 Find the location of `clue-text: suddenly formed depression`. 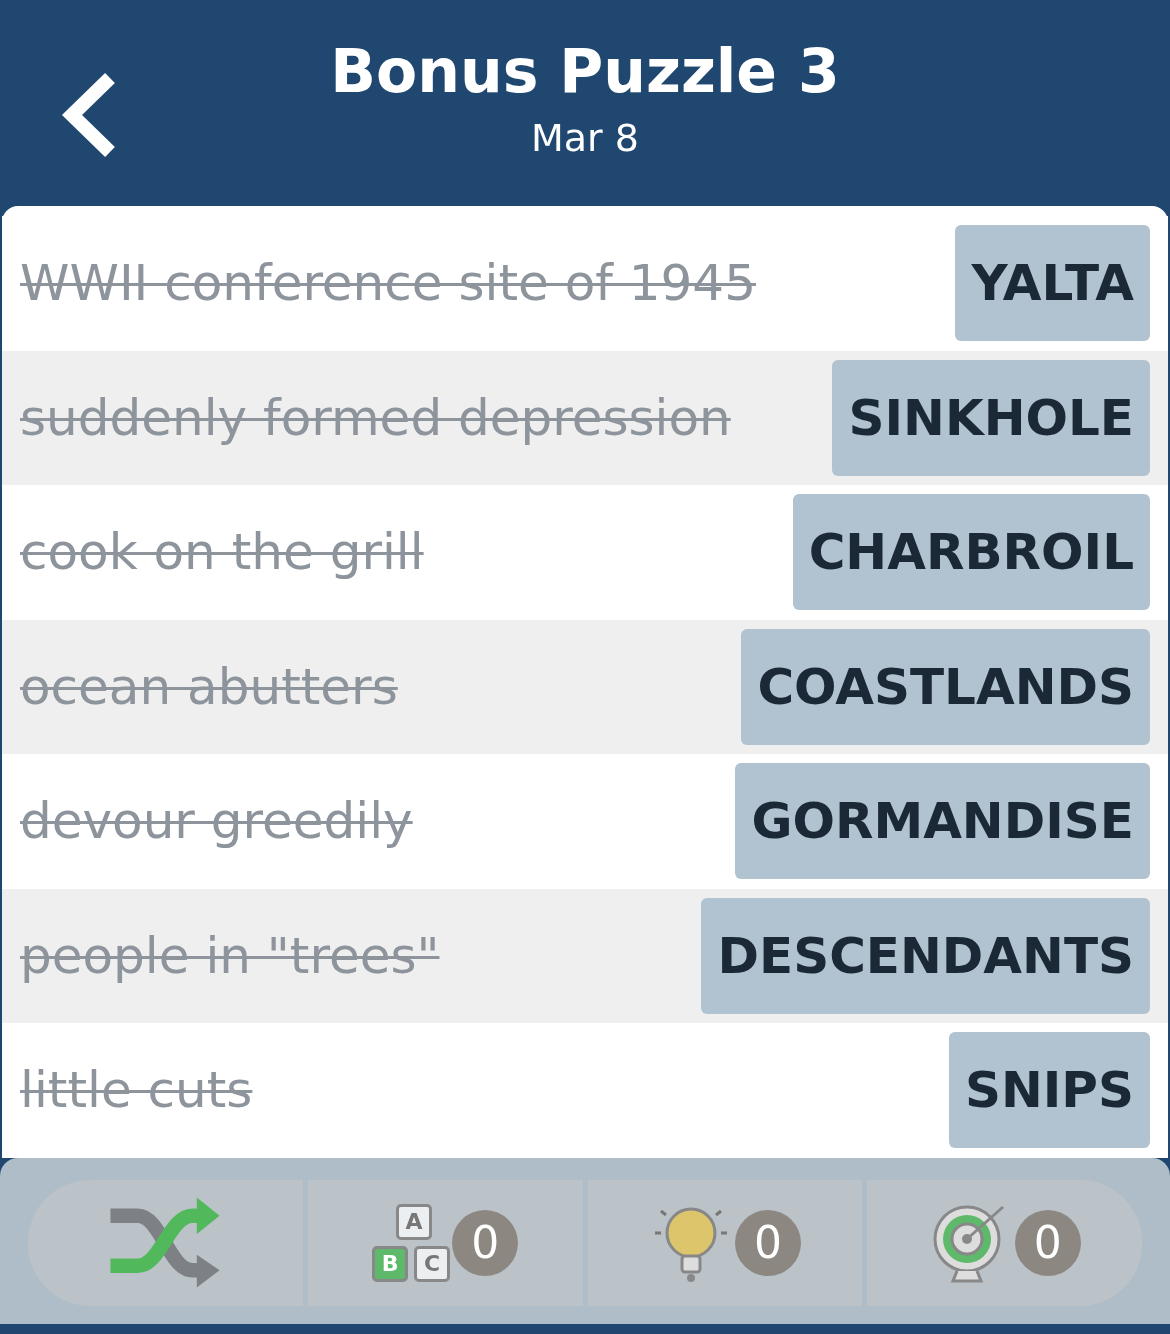

clue-text: suddenly formed depression is located at coordinates (375, 417).